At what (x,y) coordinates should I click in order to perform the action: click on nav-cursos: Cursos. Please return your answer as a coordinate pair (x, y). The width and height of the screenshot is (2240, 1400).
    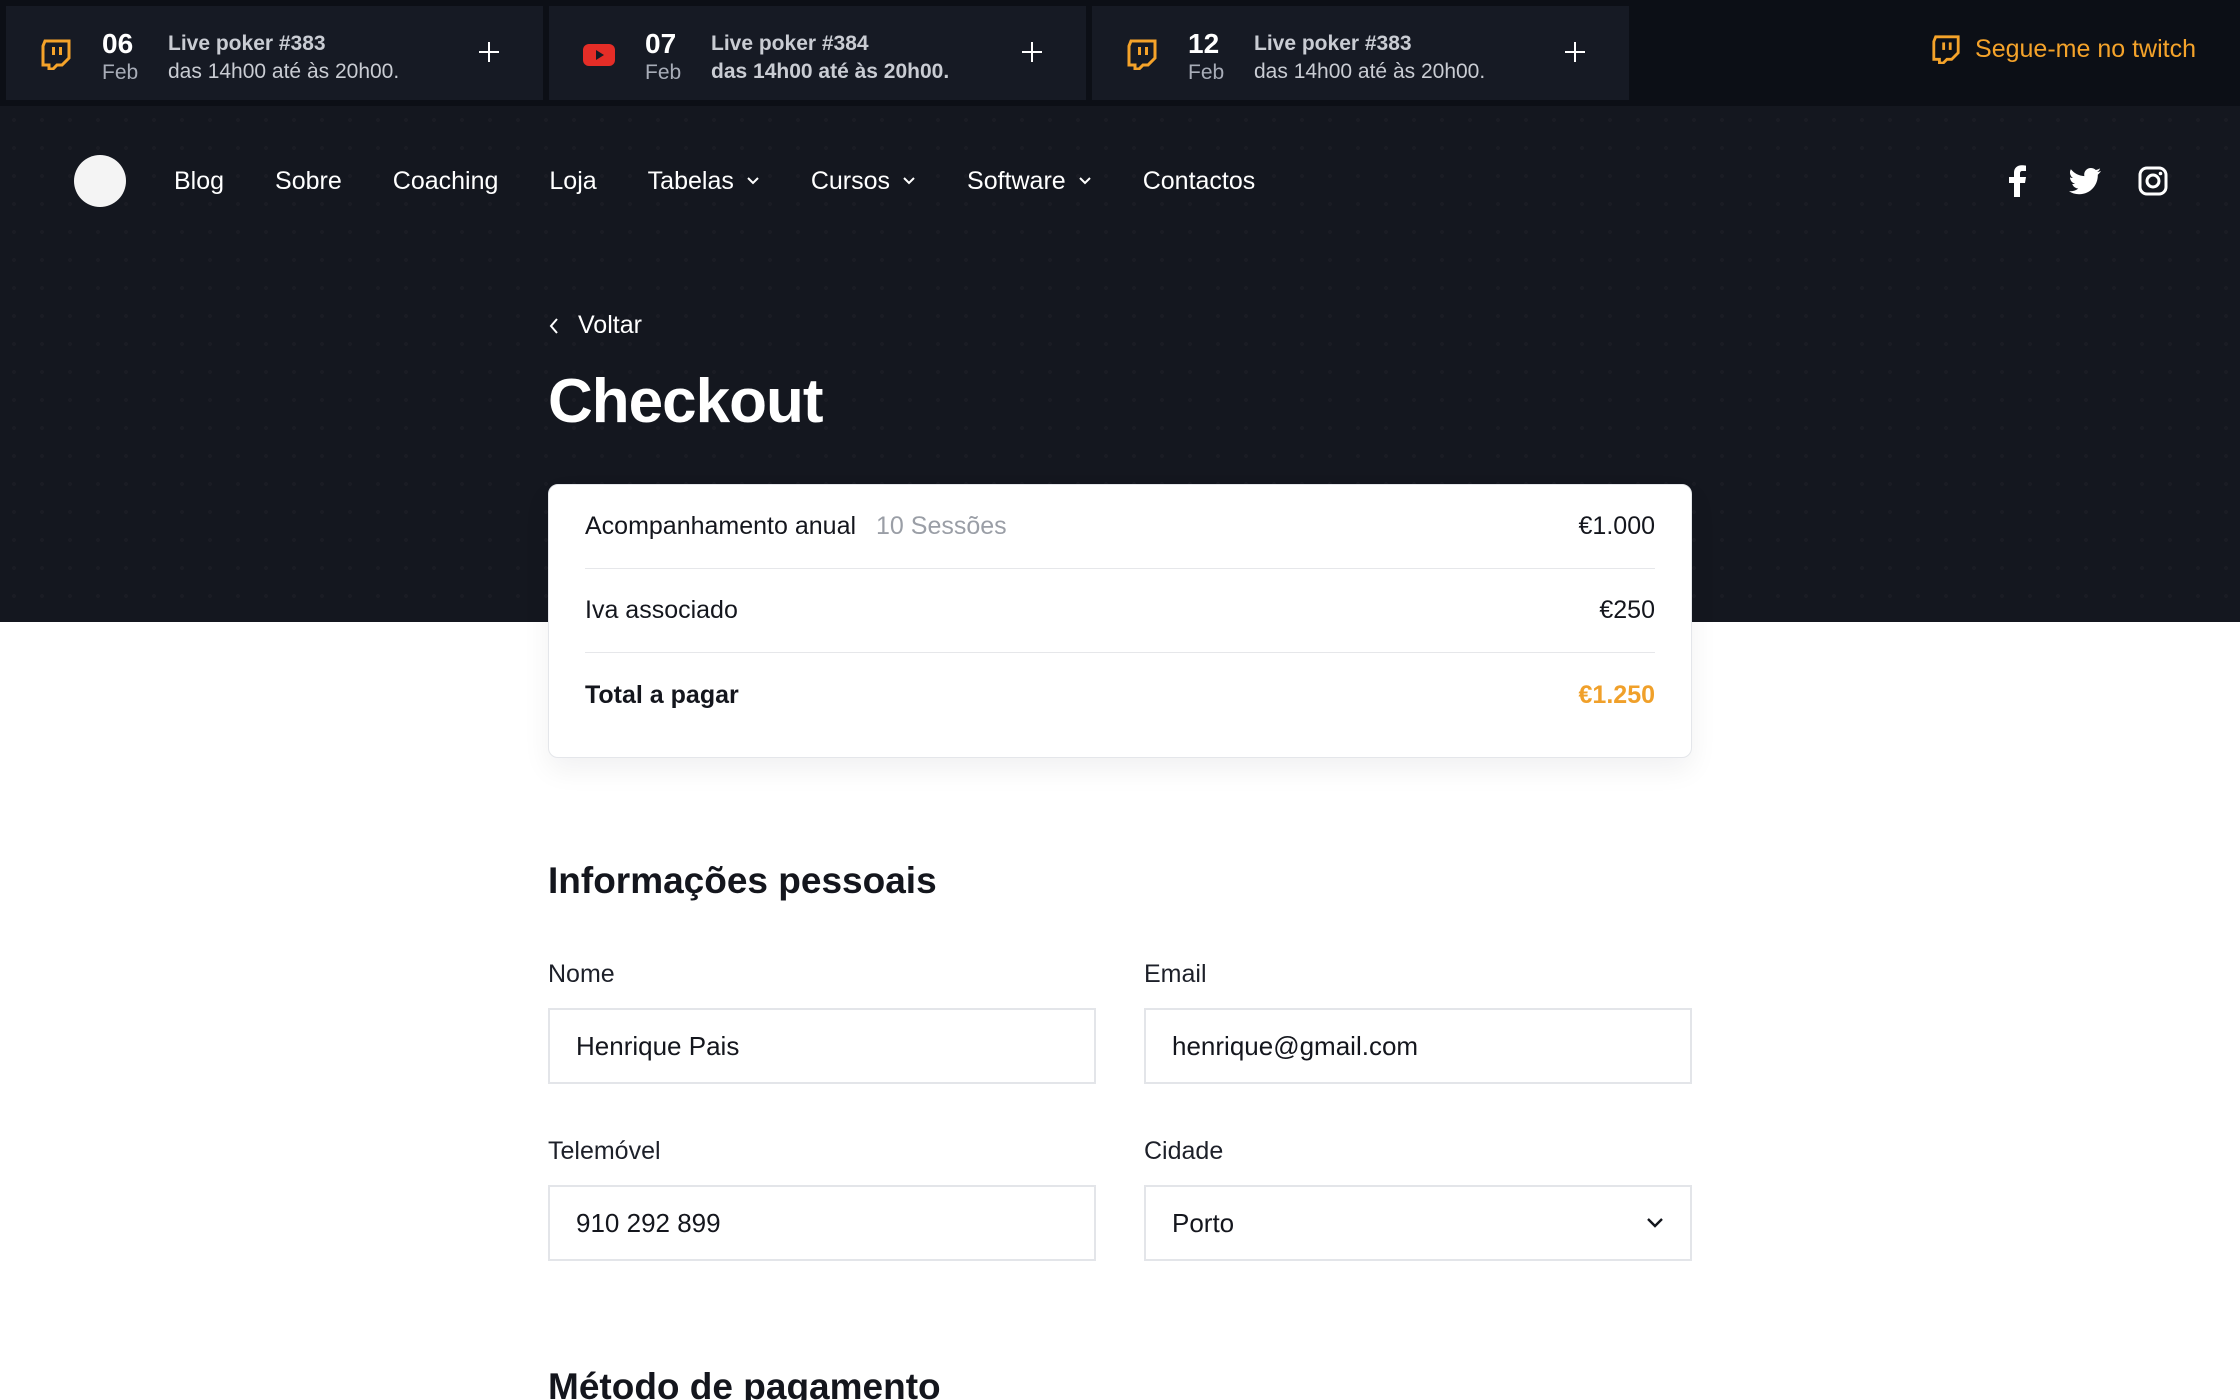
    Looking at the image, I should click on (863, 181).